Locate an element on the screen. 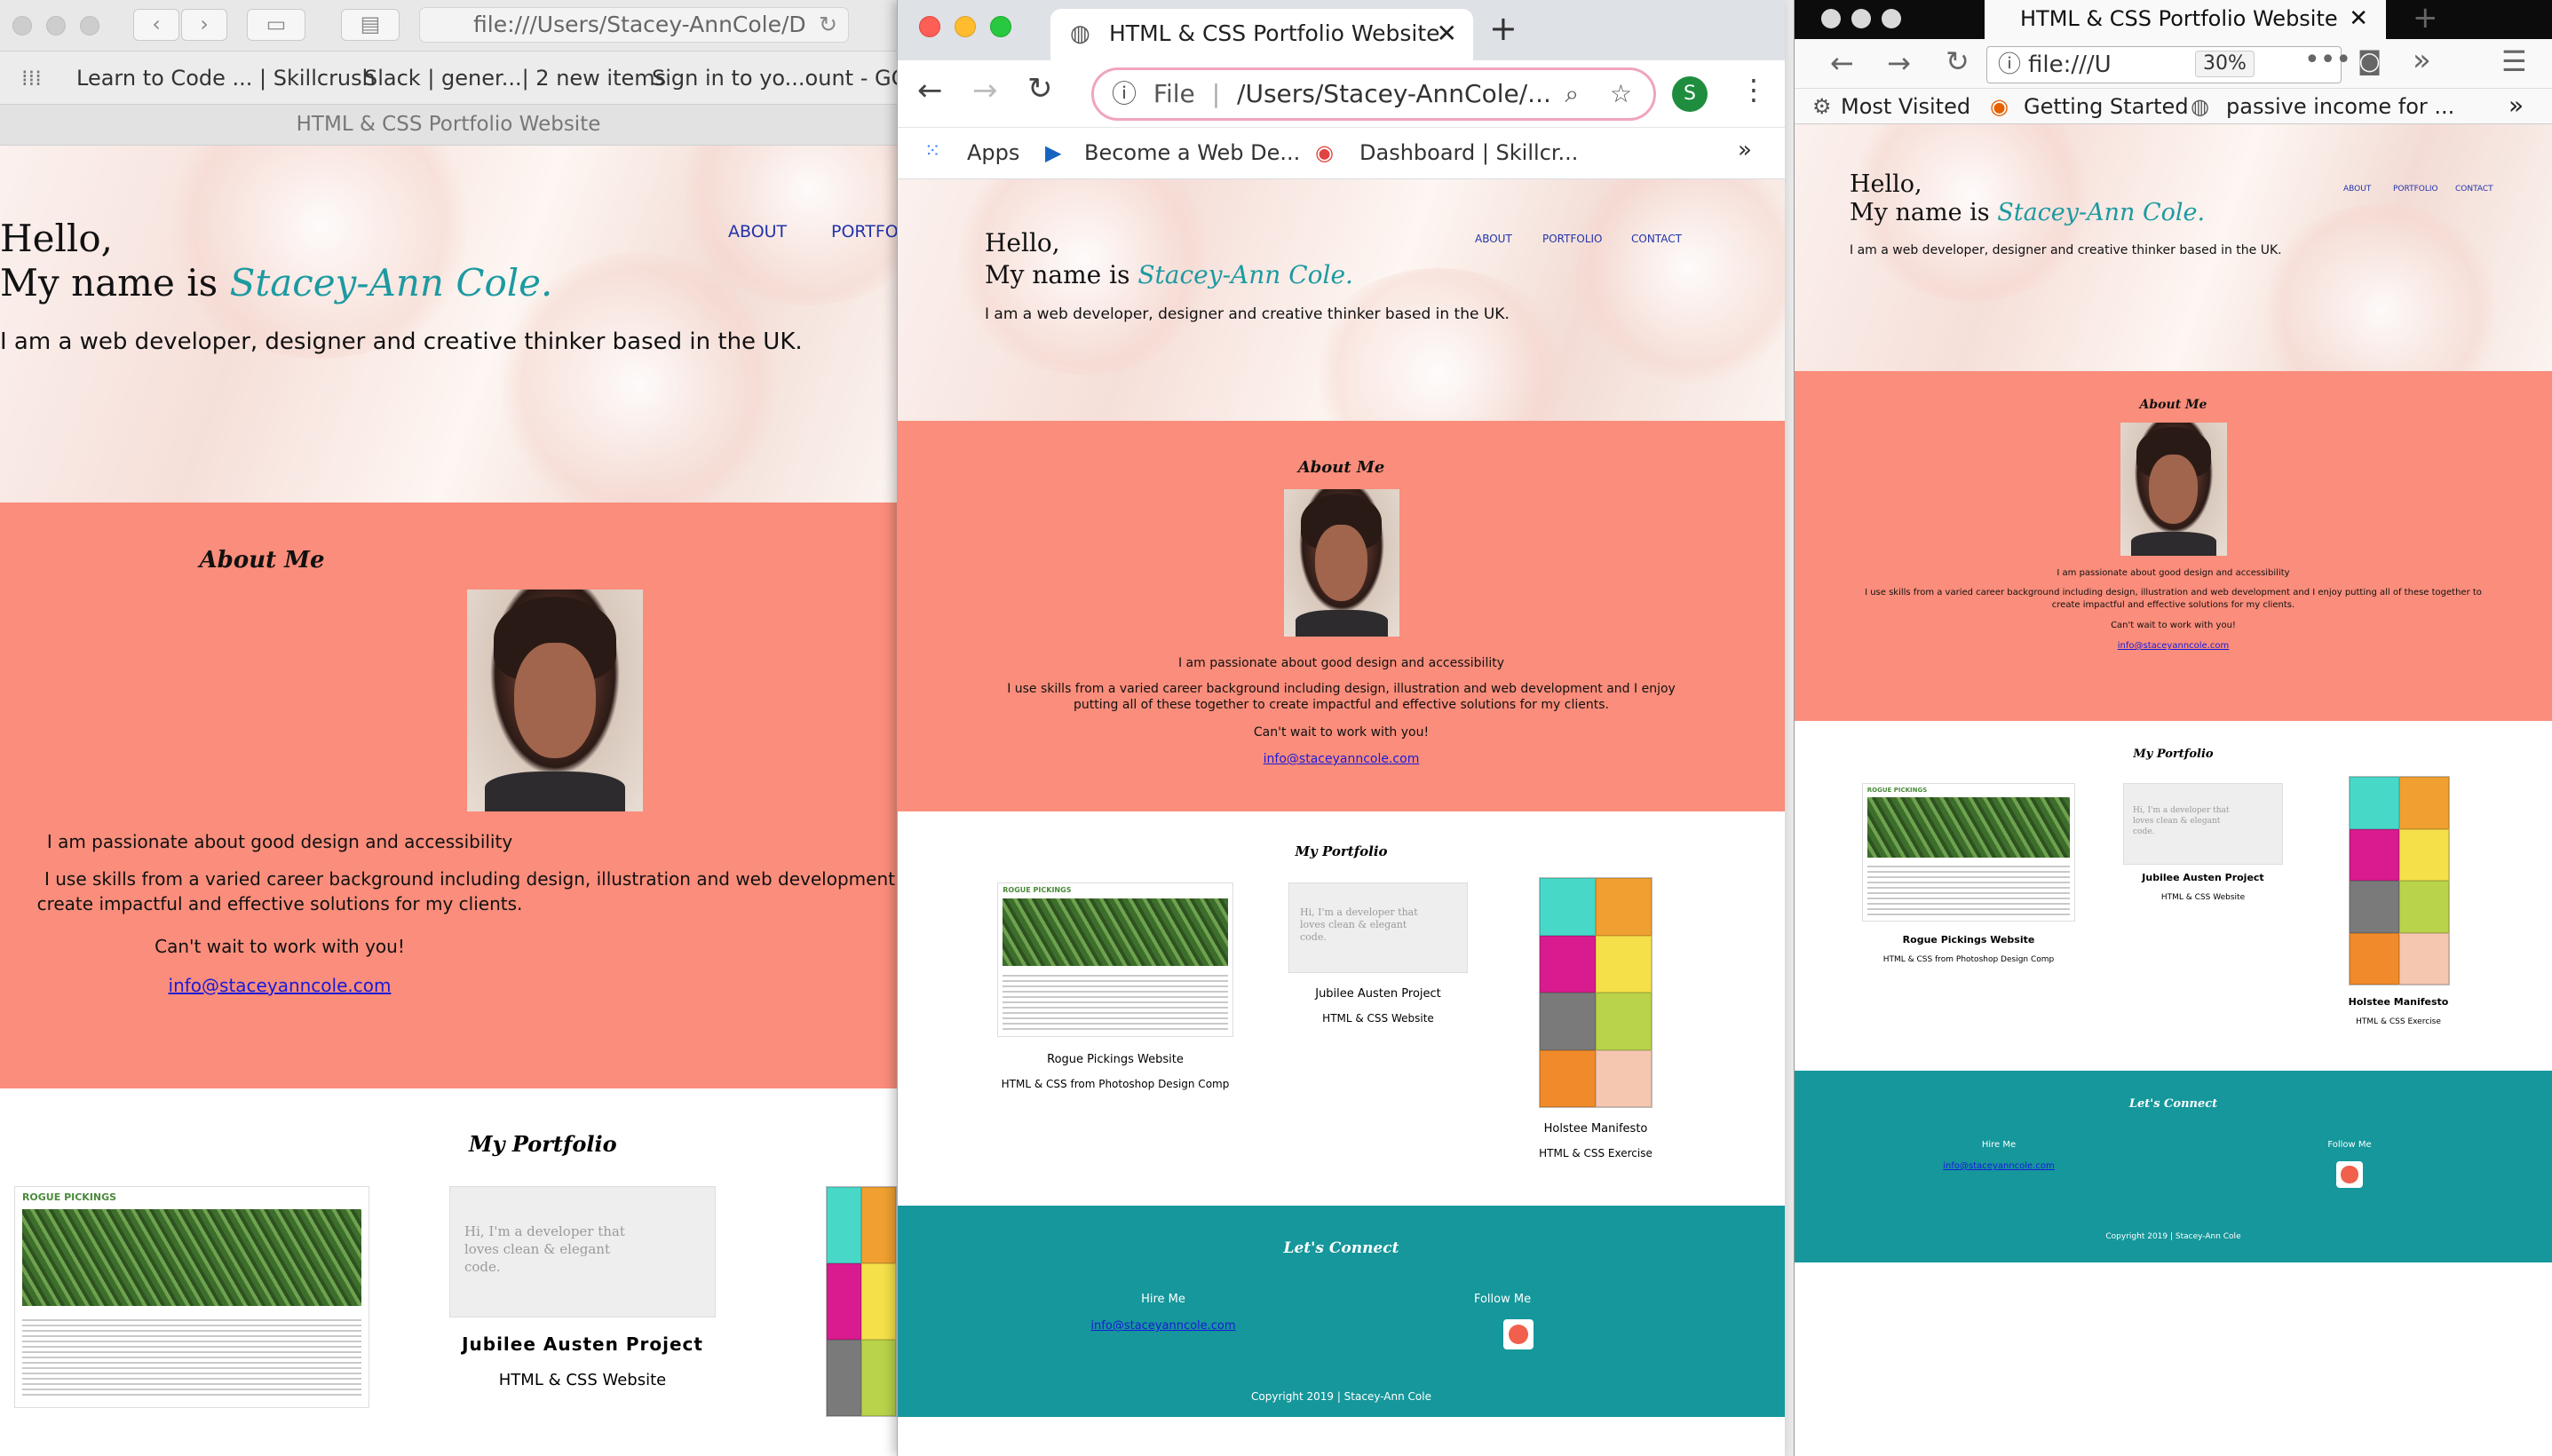  project-subtitle: HTML & CSS Exercise is located at coordinates (2398, 1021).